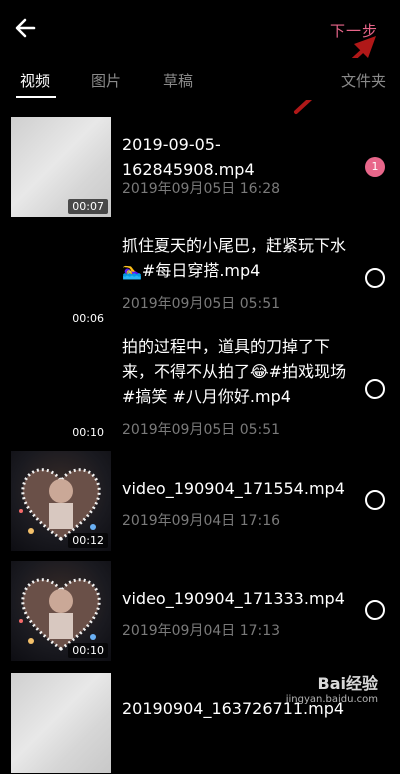  I want to click on video-thumbnail: 00:12, so click(61, 501).